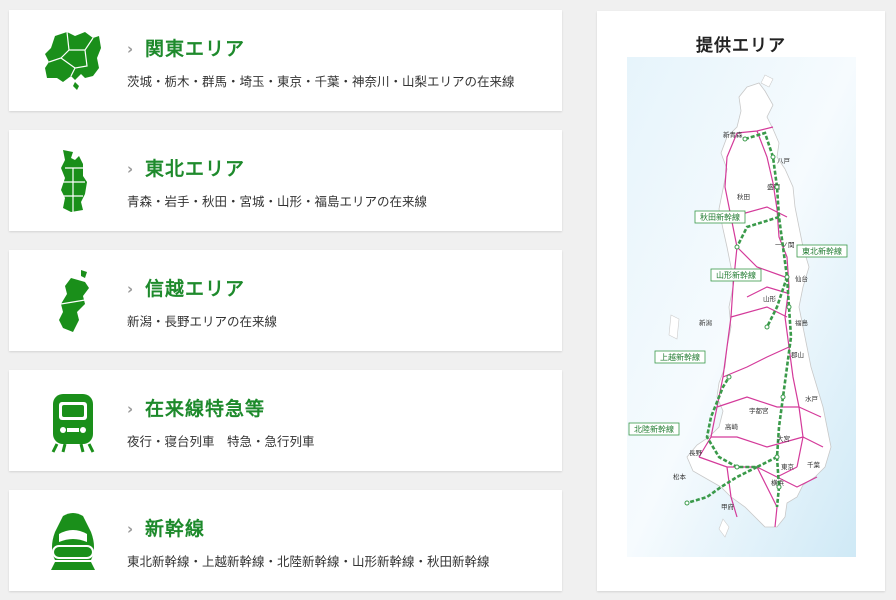 This screenshot has width=896, height=600. What do you see at coordinates (822, 251) in the screenshot?
I see `line-label-tohoku: 東北新幹線` at bounding box center [822, 251].